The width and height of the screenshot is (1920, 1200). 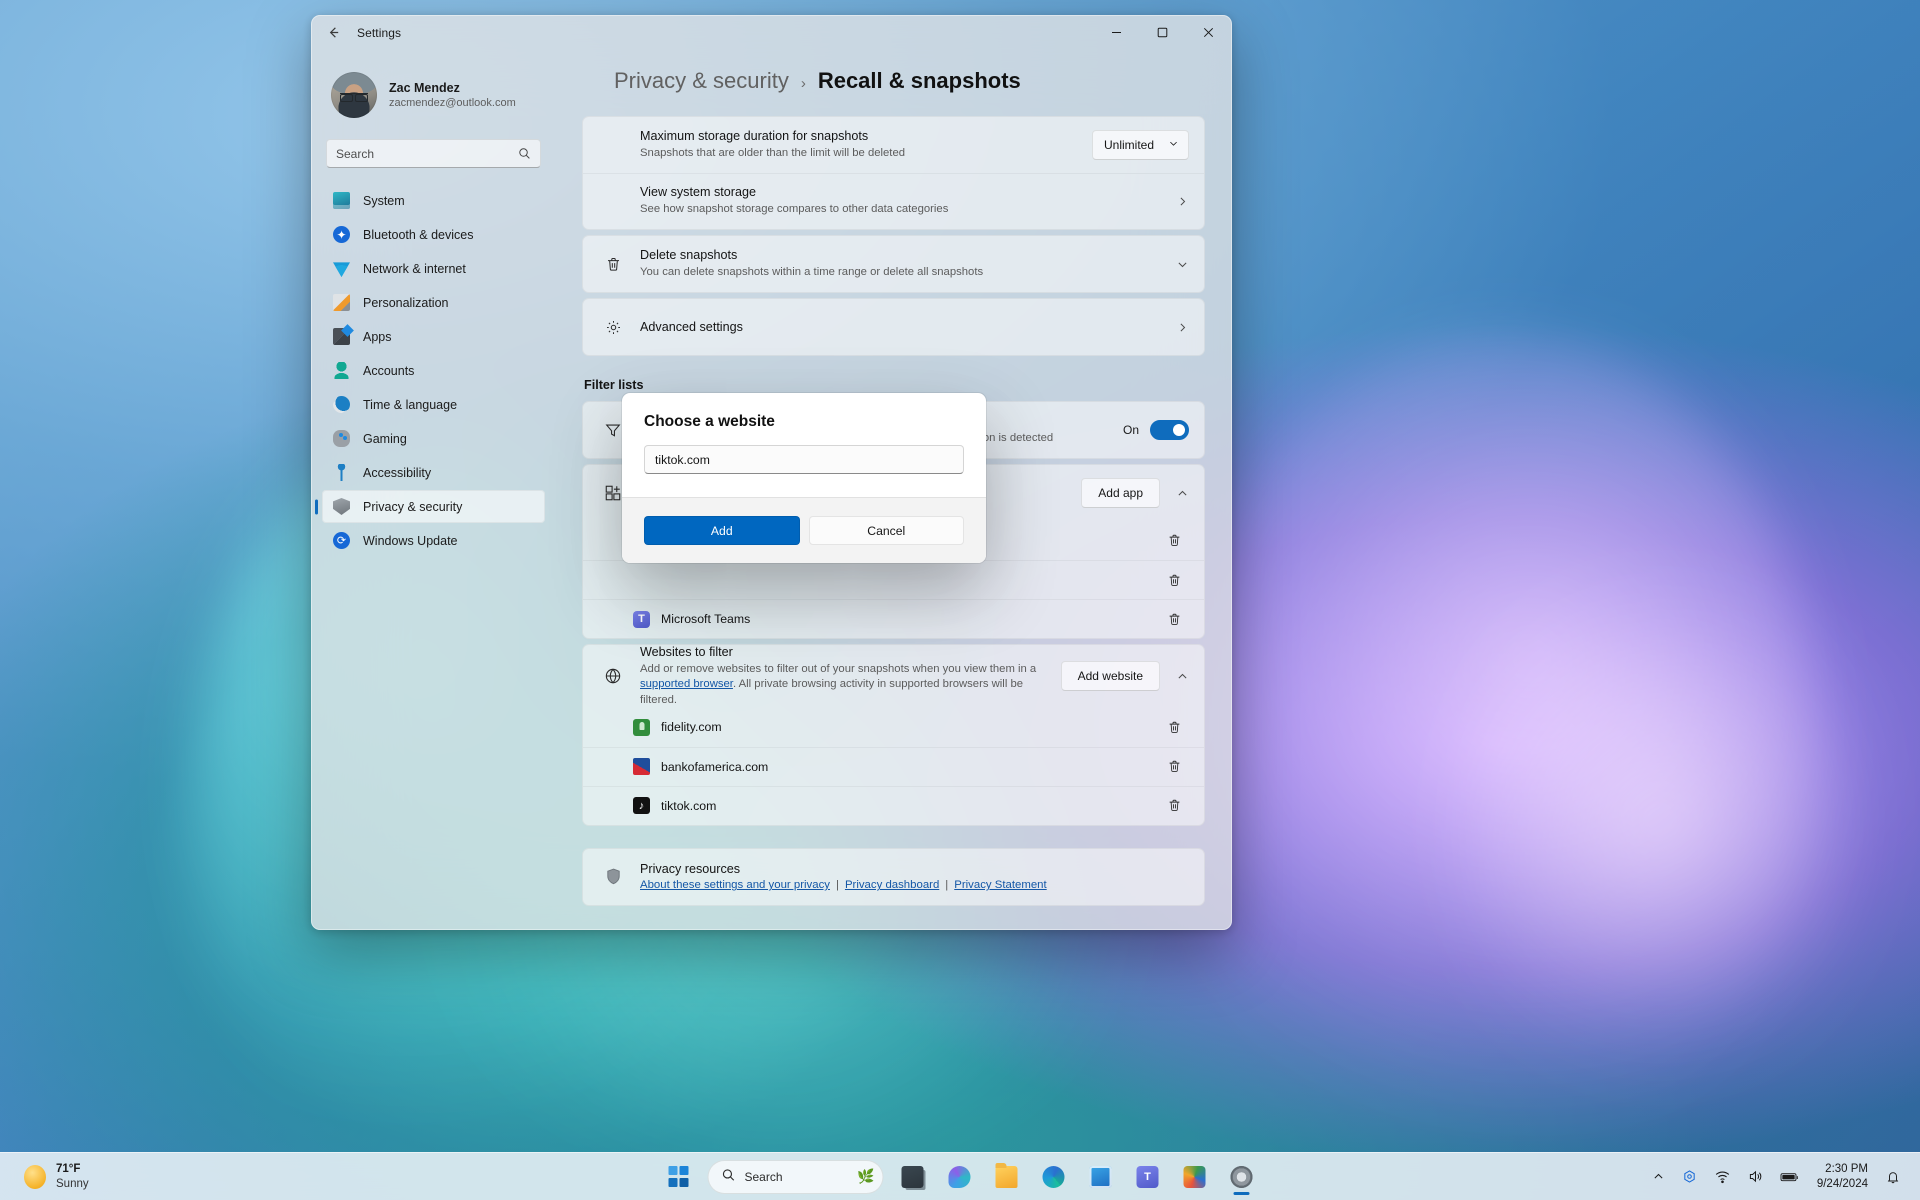 I want to click on account-email: zacmendez@outlook.com, so click(x=452, y=103).